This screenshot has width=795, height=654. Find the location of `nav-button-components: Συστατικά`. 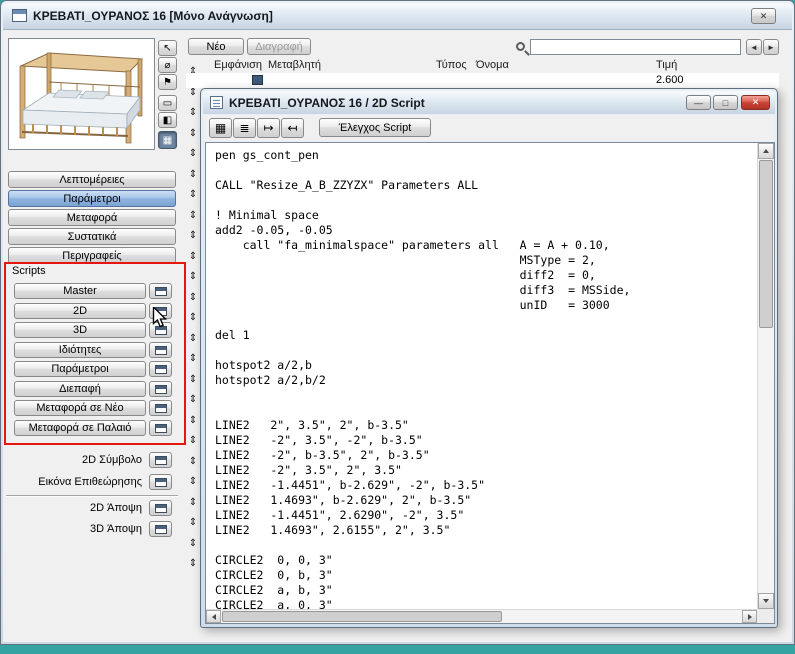

nav-button-components: Συστατικά is located at coordinates (92, 236).